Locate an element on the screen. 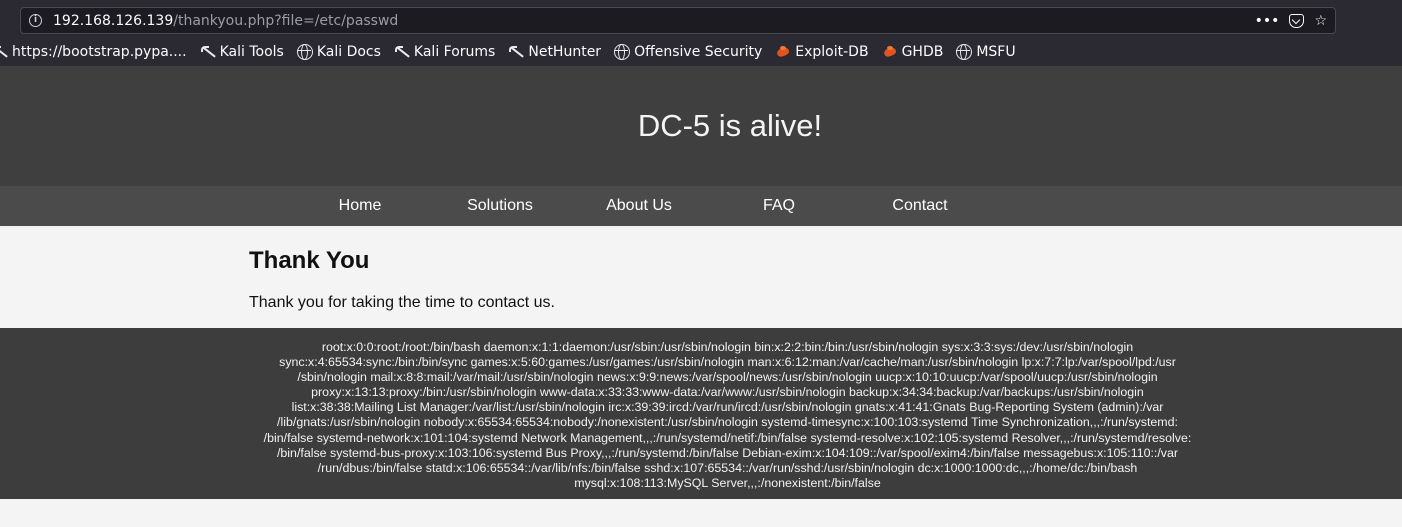 The width and height of the screenshot is (1402, 527). url-host: 192.168.126.139 is located at coordinates (113, 20).